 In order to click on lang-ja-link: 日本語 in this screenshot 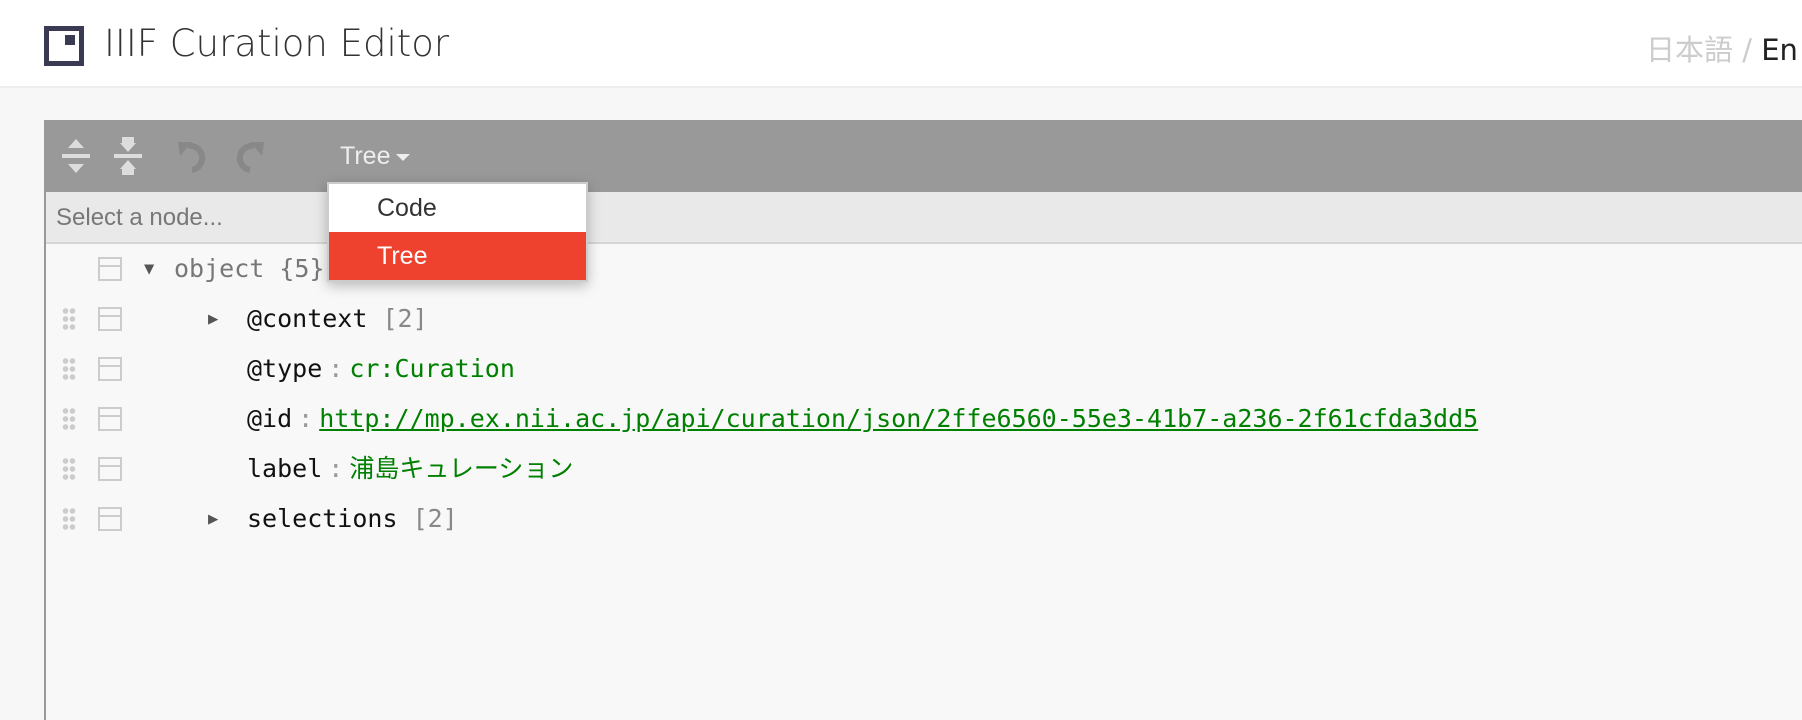, I will do `click(1689, 50)`.